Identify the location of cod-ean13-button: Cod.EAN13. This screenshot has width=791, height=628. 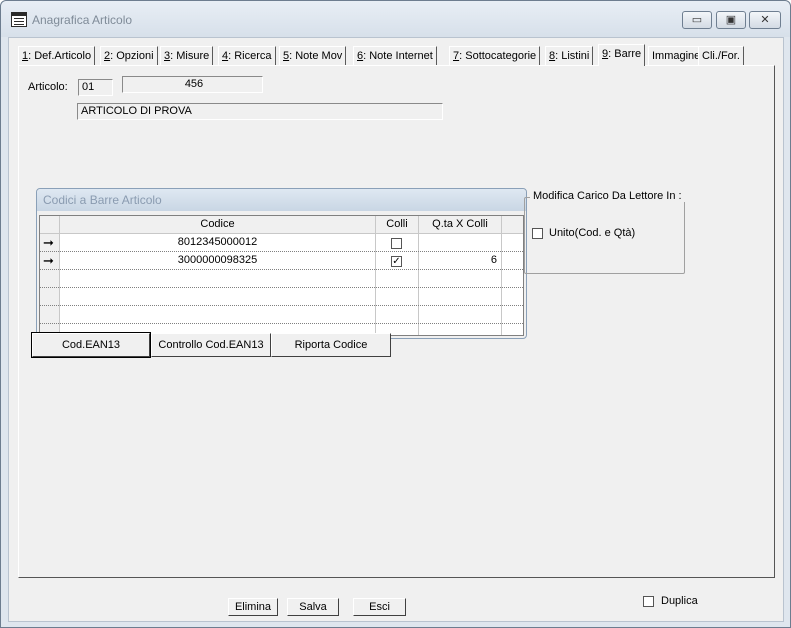
(91, 345).